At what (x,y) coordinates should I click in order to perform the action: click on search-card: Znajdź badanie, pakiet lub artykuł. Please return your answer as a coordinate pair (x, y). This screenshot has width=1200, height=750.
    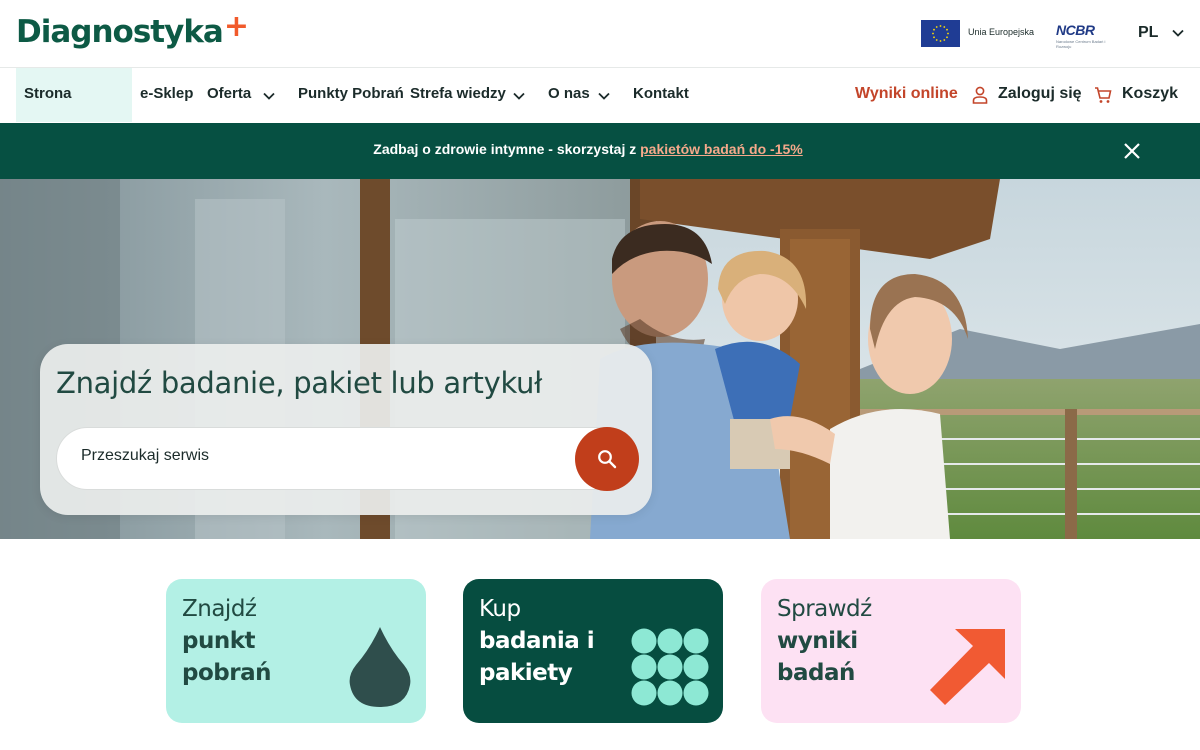
    Looking at the image, I should click on (346, 429).